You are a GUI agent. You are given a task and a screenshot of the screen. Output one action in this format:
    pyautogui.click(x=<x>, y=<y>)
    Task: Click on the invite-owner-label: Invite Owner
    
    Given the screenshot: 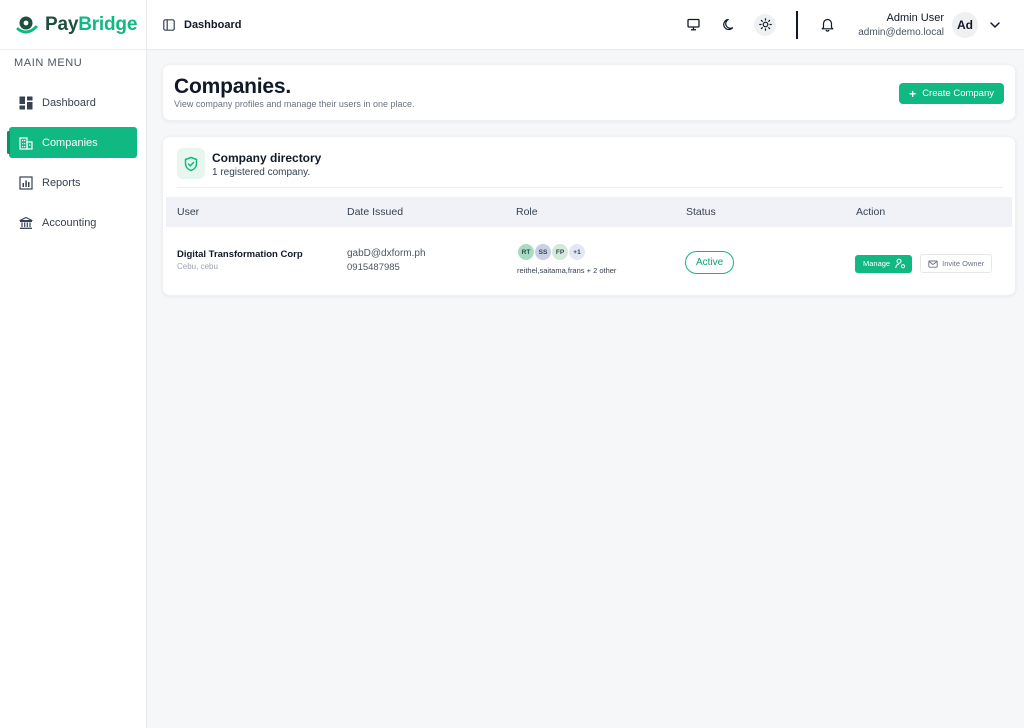 What is the action you would take?
    pyautogui.click(x=963, y=263)
    